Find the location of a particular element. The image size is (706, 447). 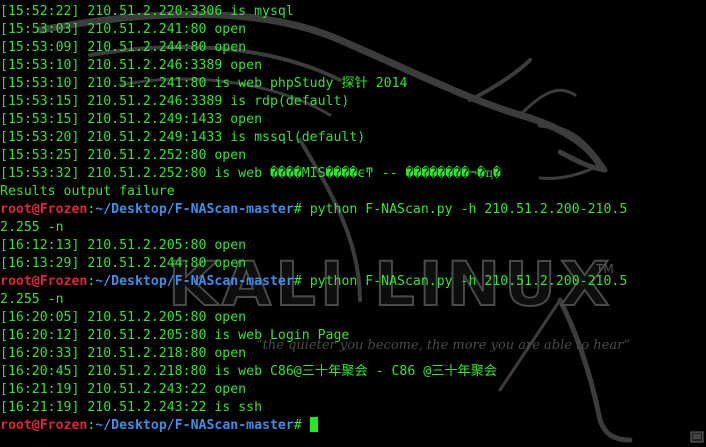

output-line: [16:20:05] 210.51.2.205:80 open is located at coordinates (123, 317).